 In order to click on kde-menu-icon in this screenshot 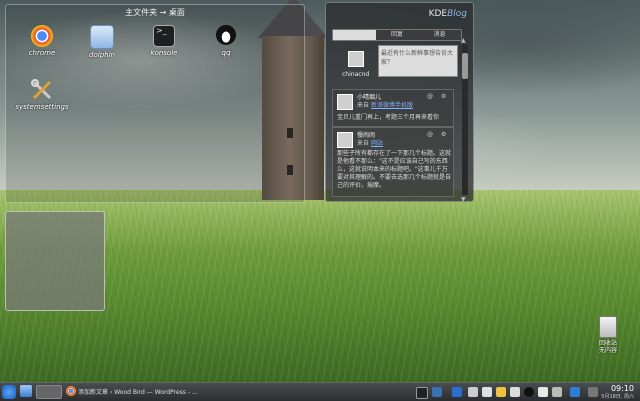, I will do `click(9, 392)`.